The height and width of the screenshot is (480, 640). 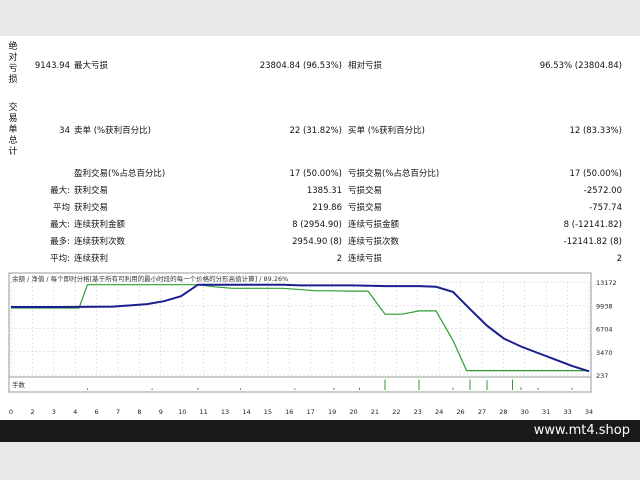 I want to click on max-drawdown-value: 23804.84 (96.53%), so click(x=300, y=66).